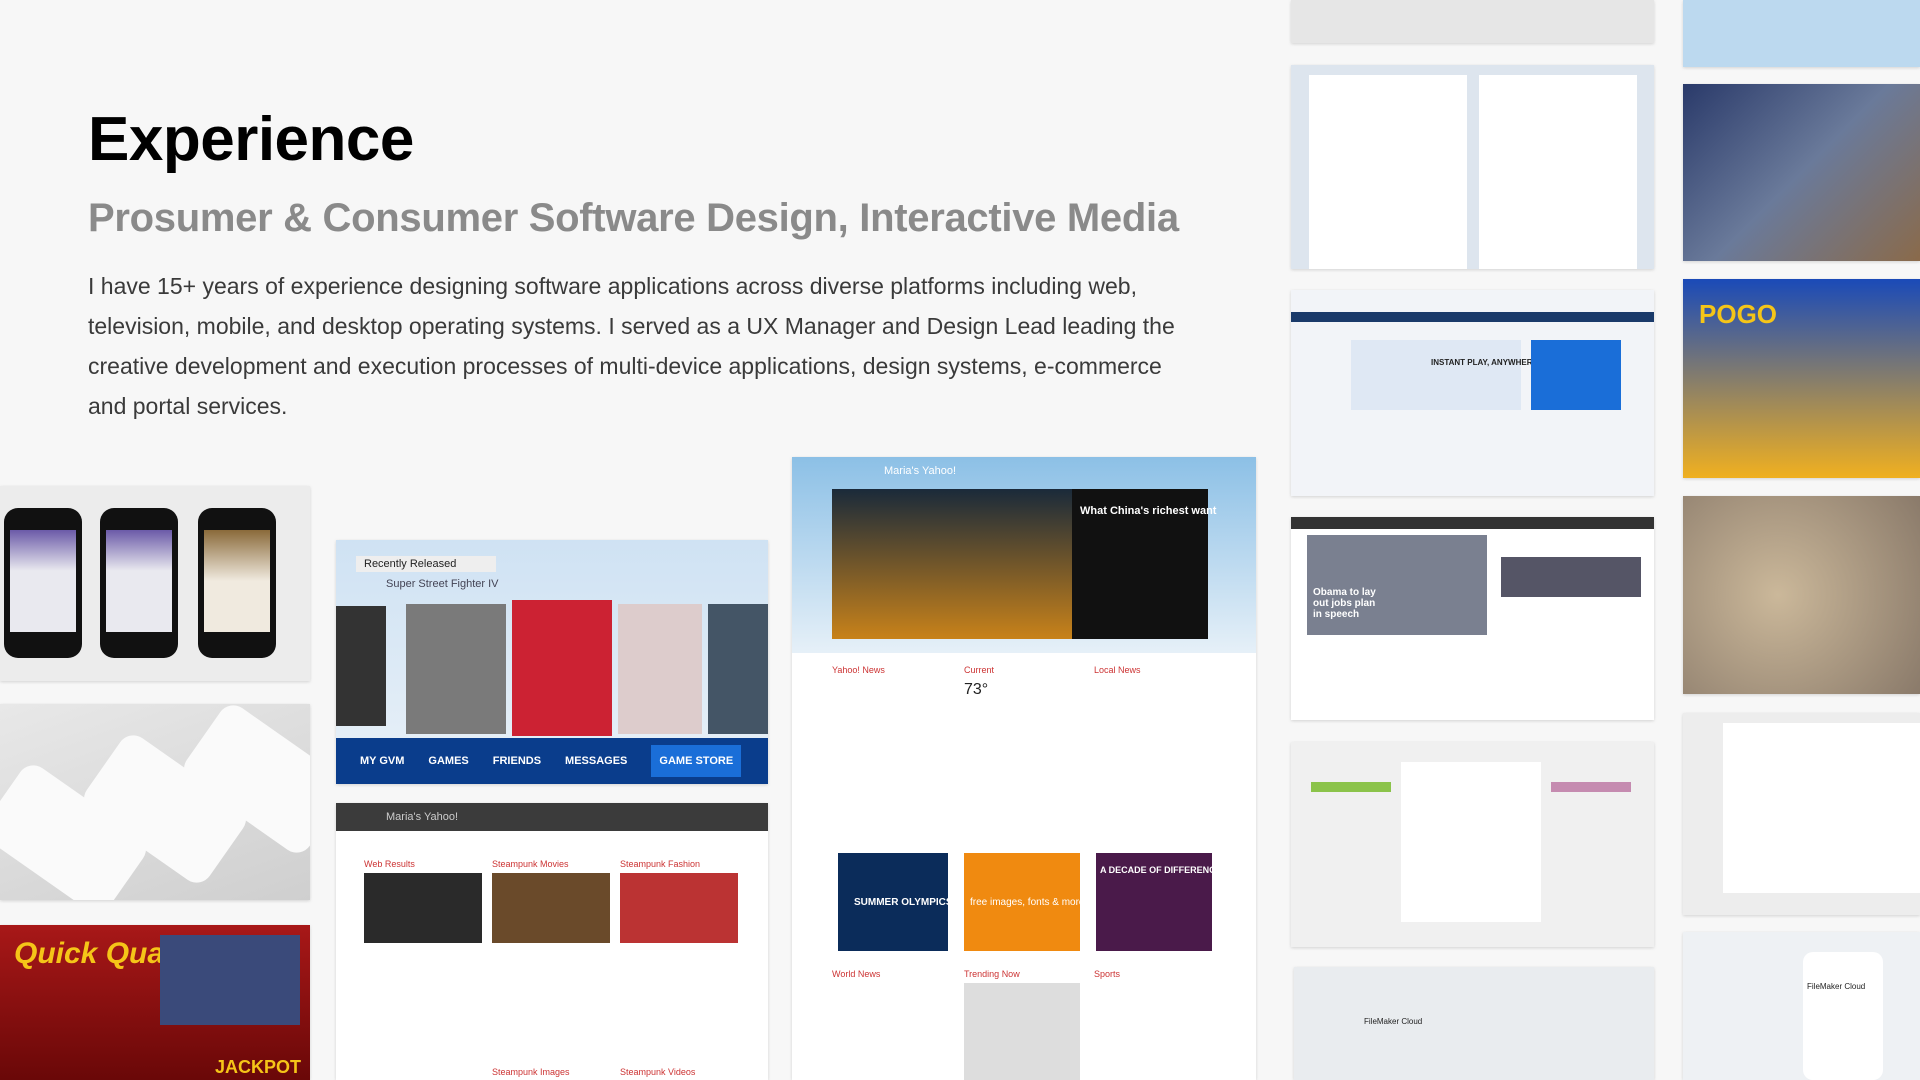  Describe the element at coordinates (979, 670) in the screenshot. I see `section-current: Current` at that location.